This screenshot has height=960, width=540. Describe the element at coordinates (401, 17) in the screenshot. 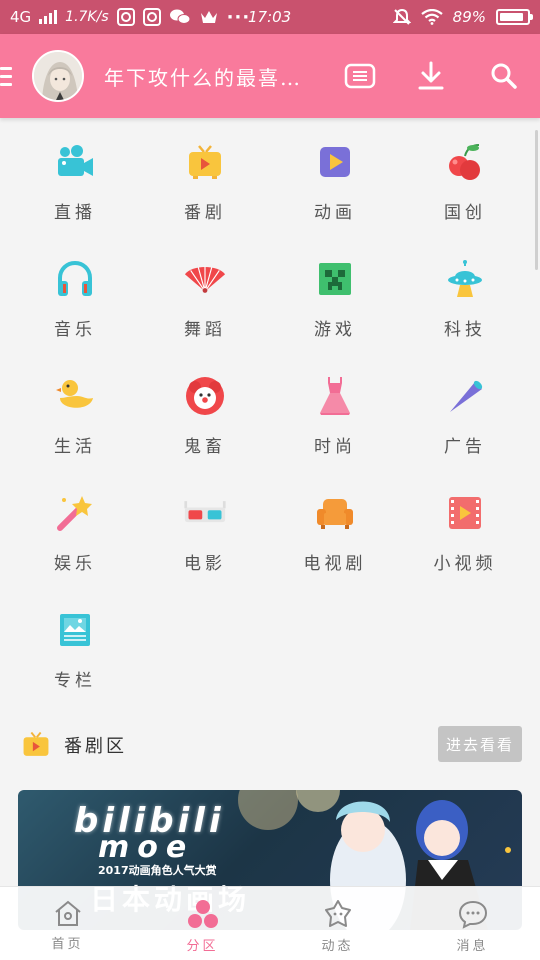

I see `mute-bell-icon` at that location.